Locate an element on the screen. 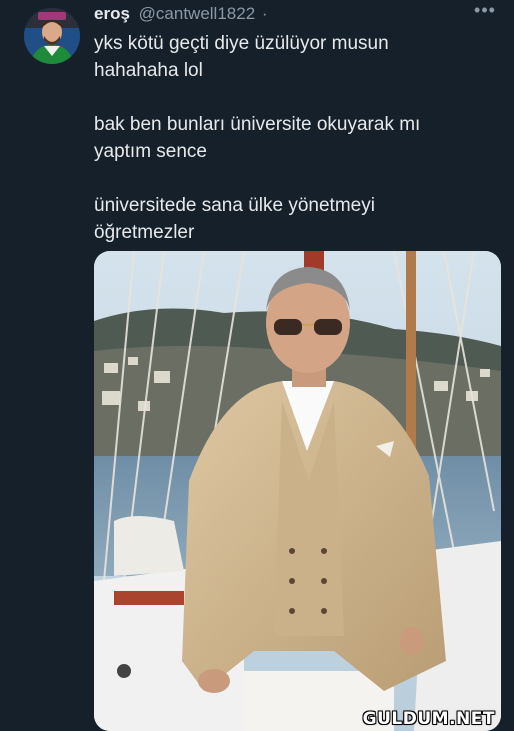 The width and height of the screenshot is (514, 731). more-options-button: ••• is located at coordinates (485, 11).